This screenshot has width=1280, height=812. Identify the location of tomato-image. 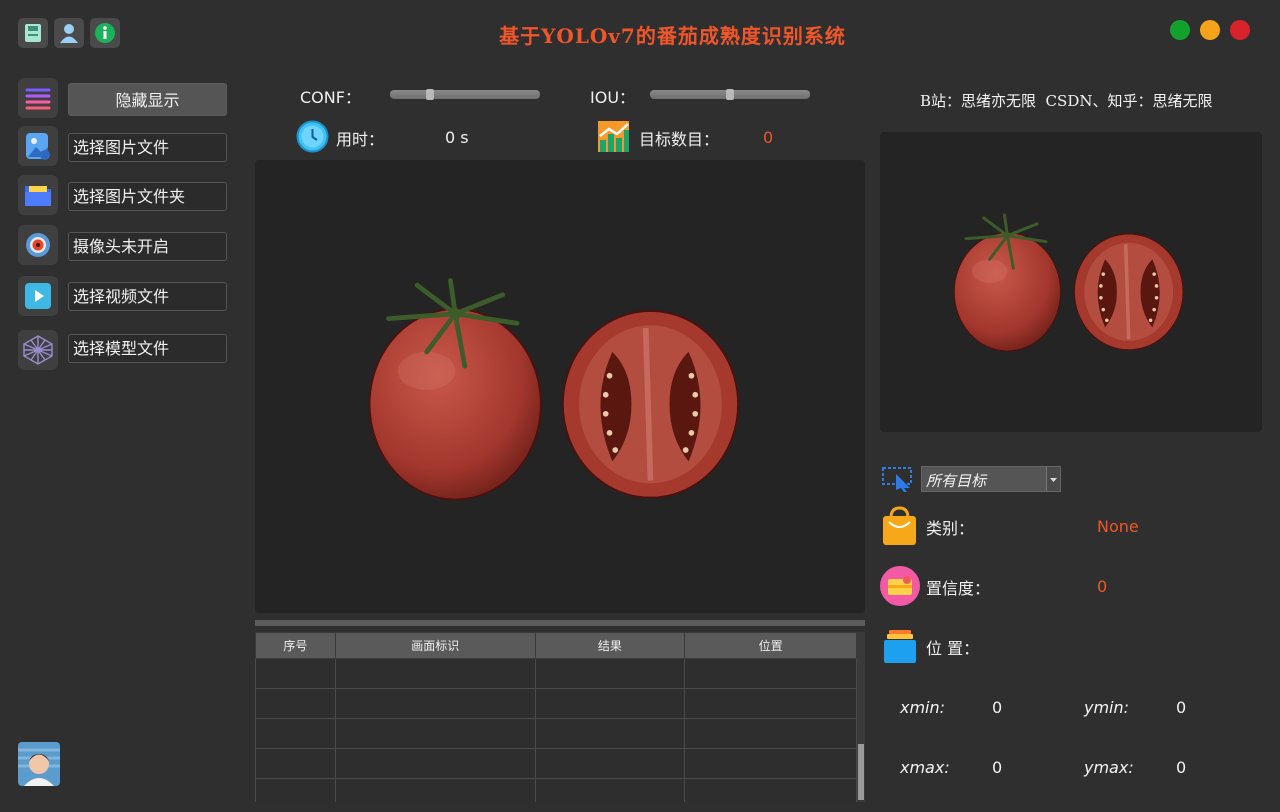
(560, 390).